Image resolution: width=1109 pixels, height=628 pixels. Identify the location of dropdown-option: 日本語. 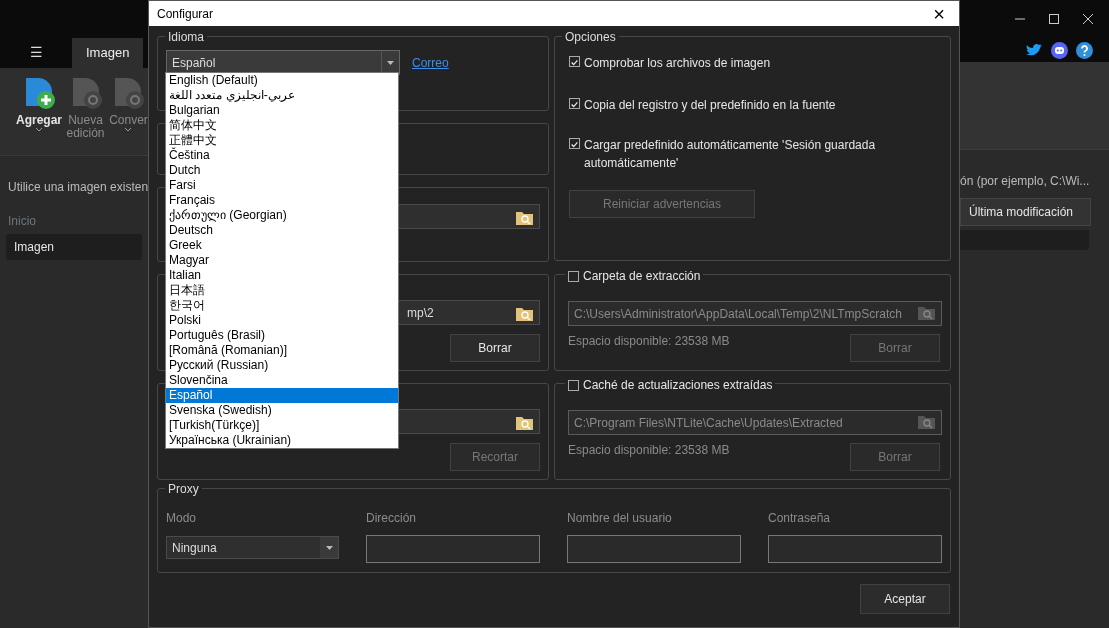
(282, 290).